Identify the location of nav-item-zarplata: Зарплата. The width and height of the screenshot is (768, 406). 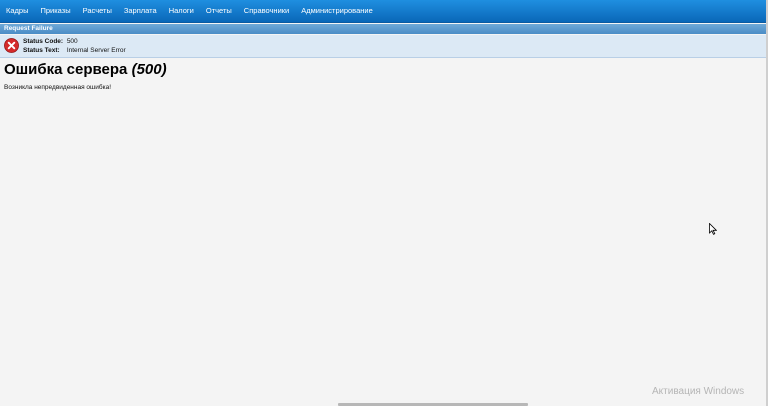
(140, 11).